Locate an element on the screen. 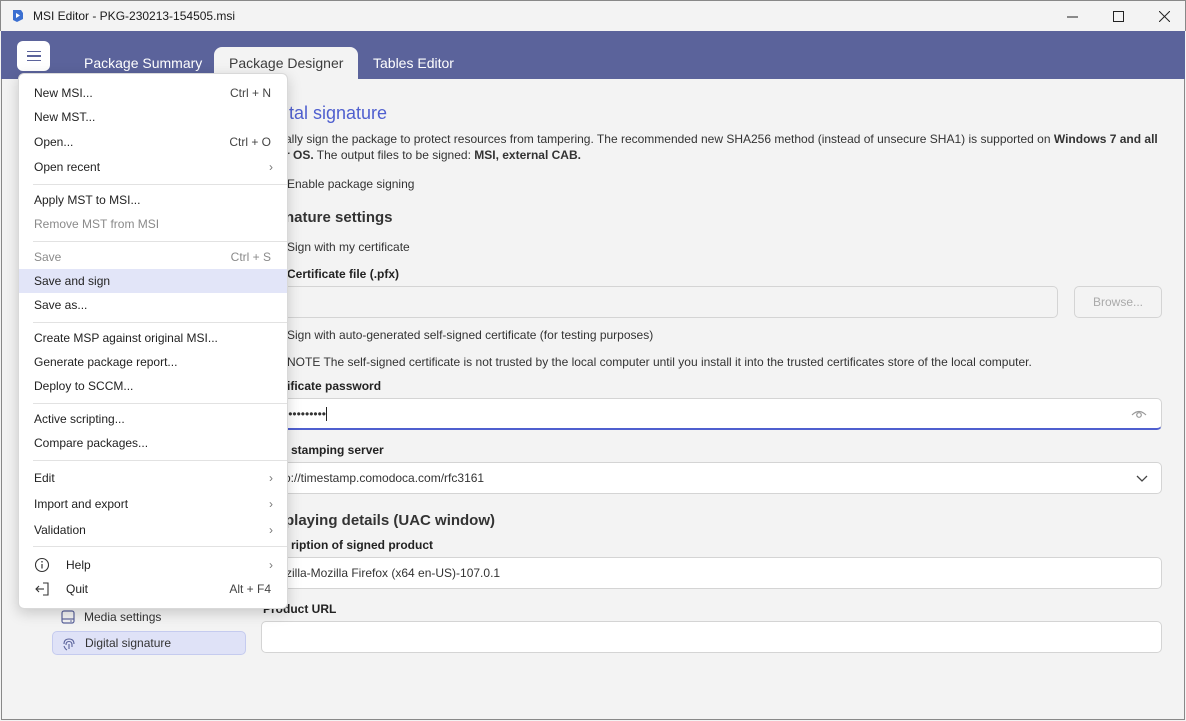 The height and width of the screenshot is (721, 1186). menu-item-help: Help › is located at coordinates (153, 565).